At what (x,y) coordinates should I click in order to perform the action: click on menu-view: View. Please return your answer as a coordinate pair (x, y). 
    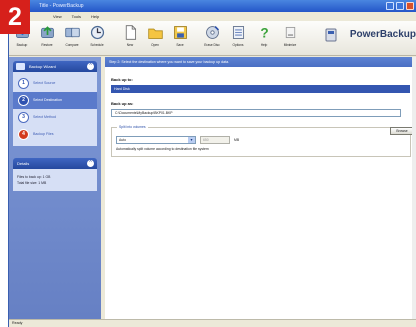
    Looking at the image, I should click on (57, 16).